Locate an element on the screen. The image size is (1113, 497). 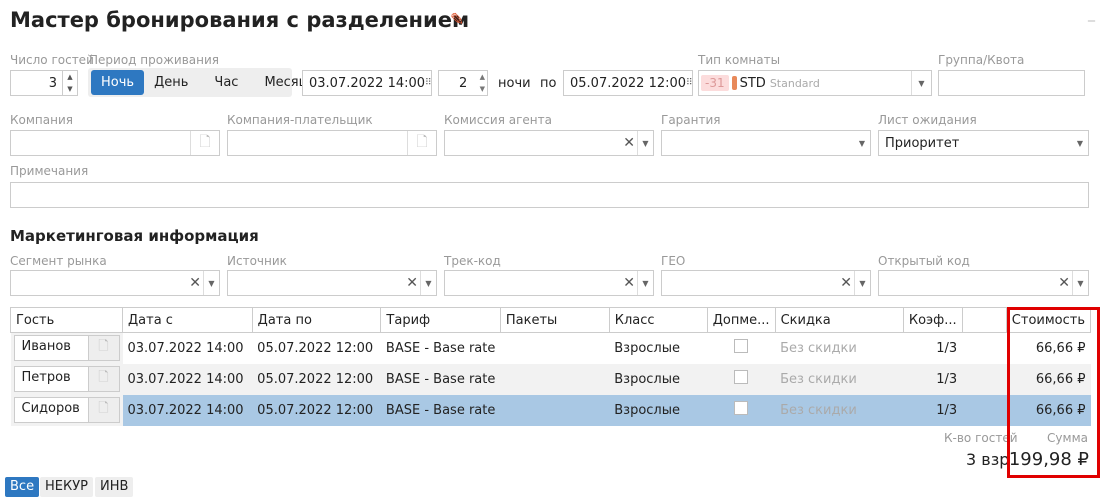
minimize-icon: _ is located at coordinates (1091, 14).